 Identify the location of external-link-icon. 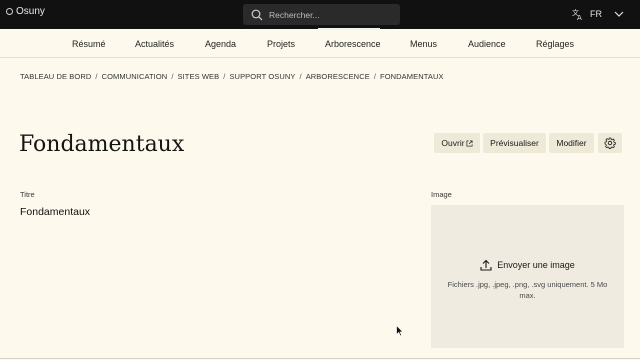
(469, 143).